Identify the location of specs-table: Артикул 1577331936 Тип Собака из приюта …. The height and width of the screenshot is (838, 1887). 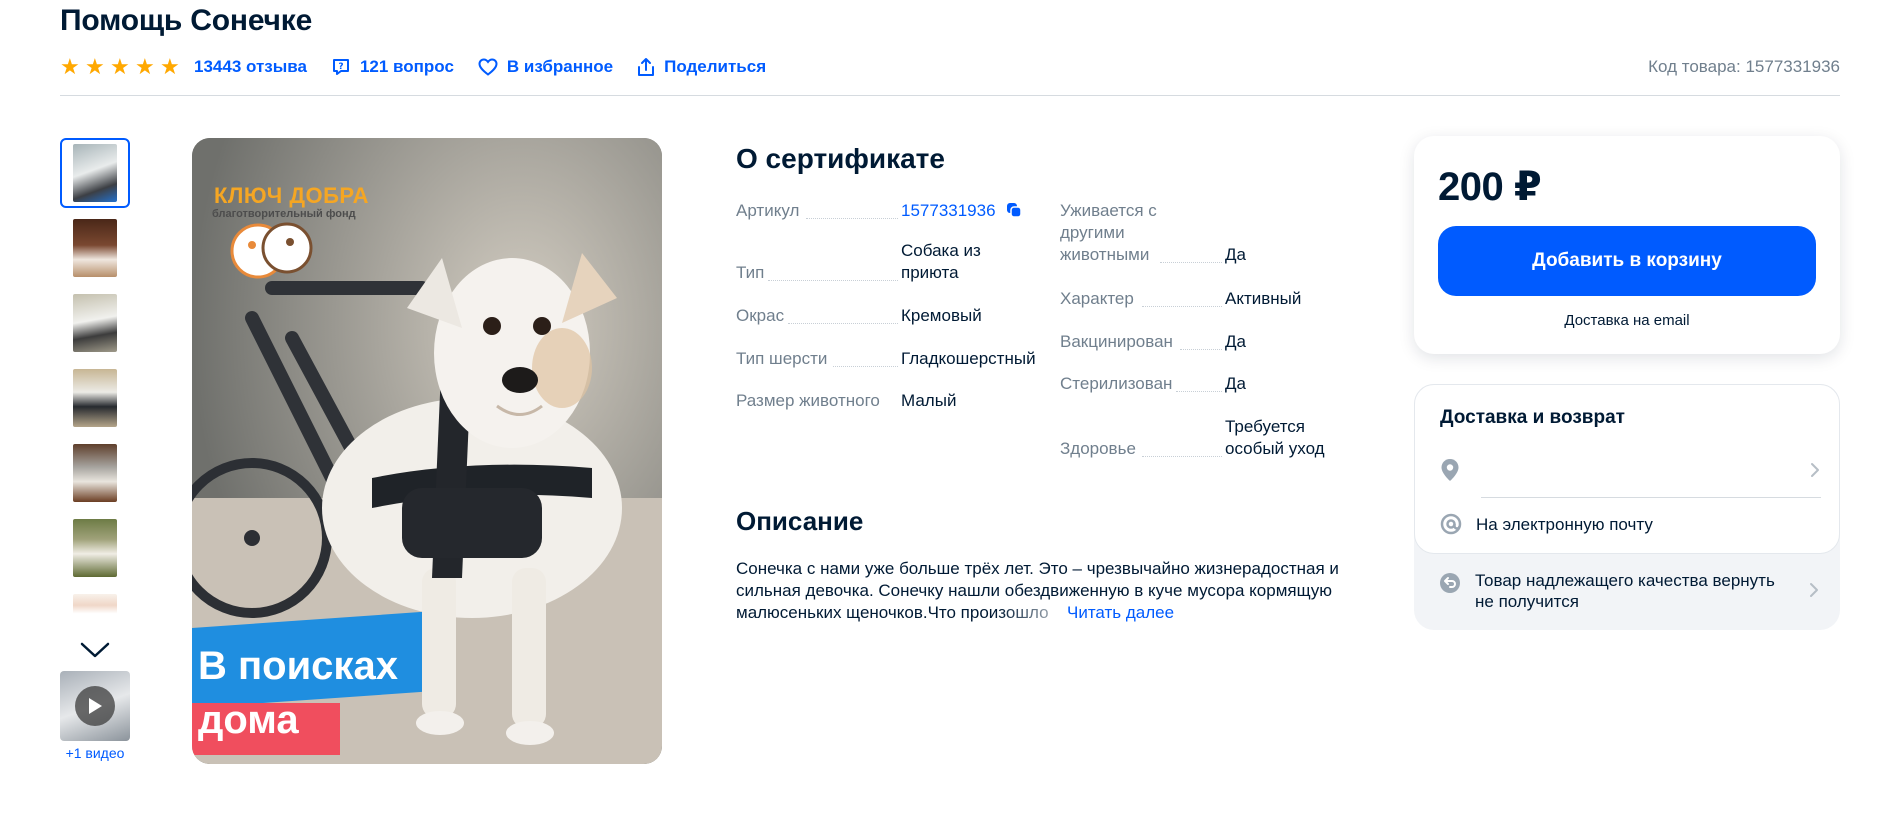
(1061, 335).